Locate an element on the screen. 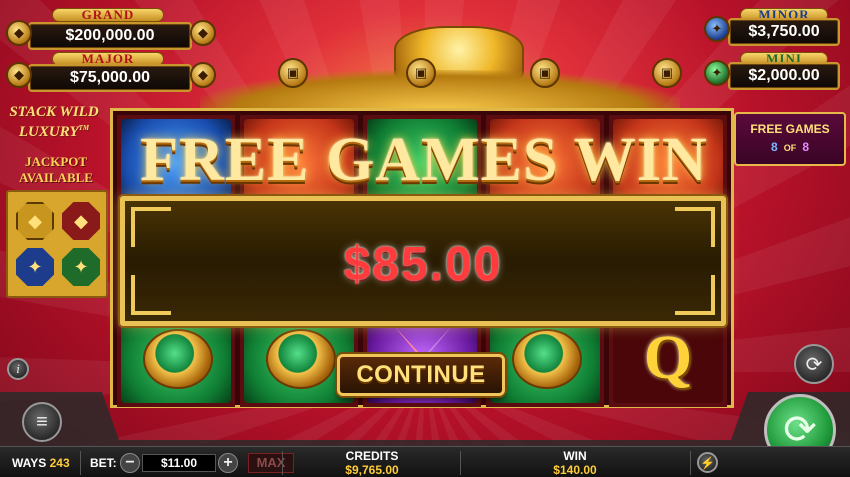 The image size is (850, 477). credits-value: $9,765.00 is located at coordinates (372, 469).